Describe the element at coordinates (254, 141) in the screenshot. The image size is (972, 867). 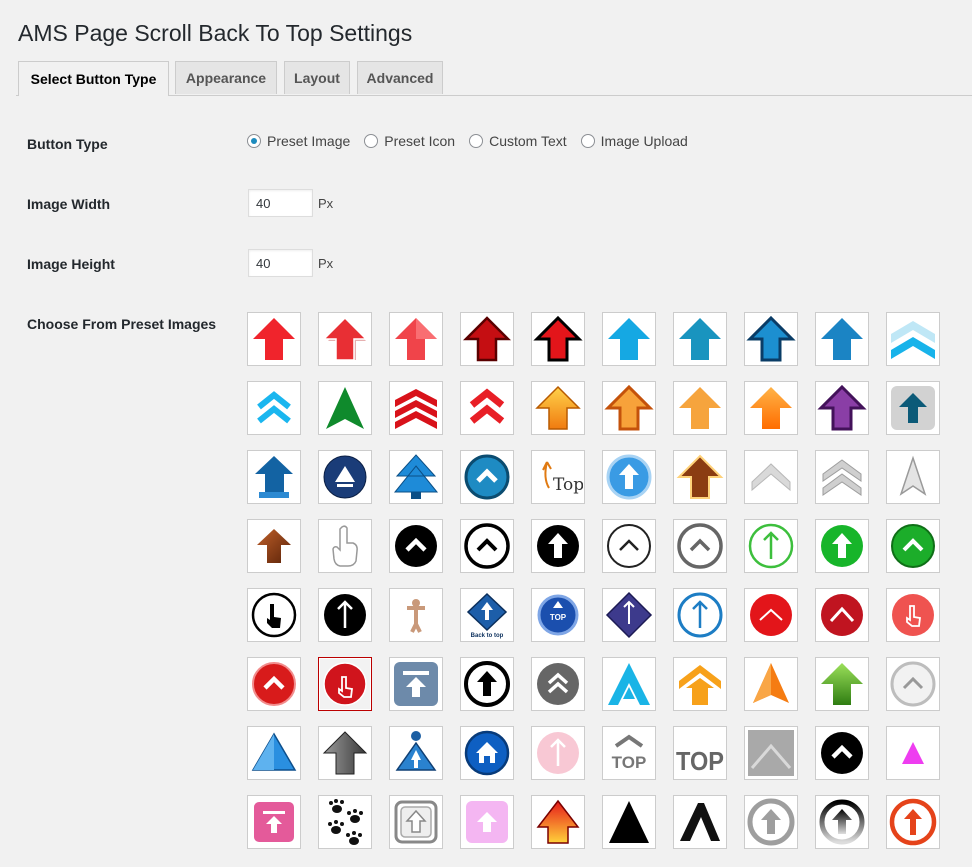
I see `radio-preset-image-control` at that location.